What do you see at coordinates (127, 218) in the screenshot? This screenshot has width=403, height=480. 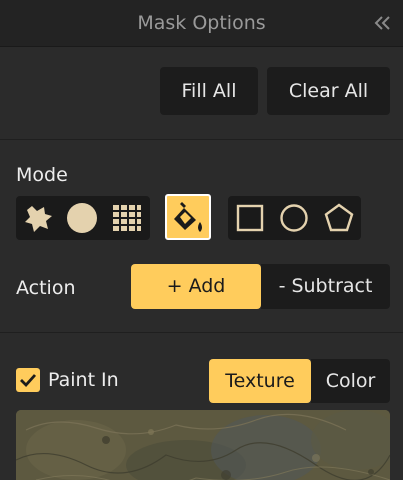 I see `grid-brush-icon` at bounding box center [127, 218].